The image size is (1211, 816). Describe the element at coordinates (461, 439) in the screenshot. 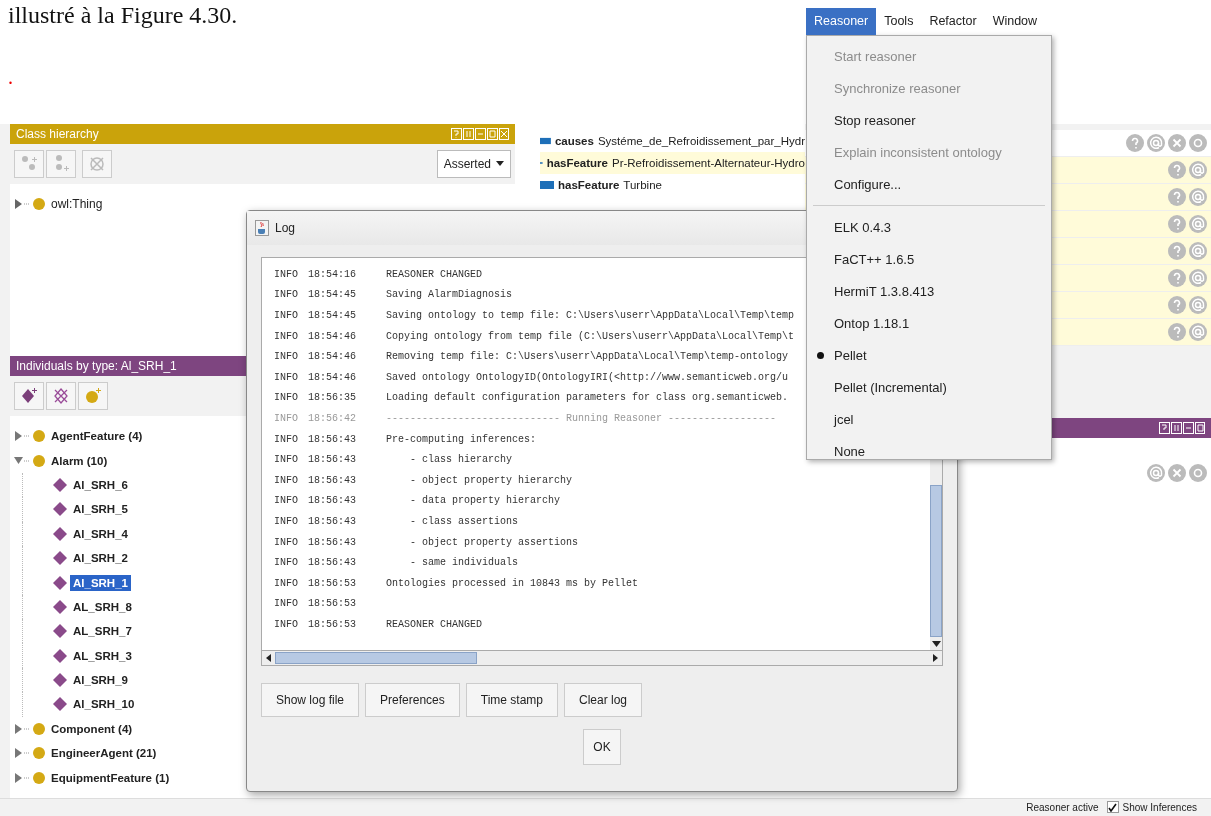

I see `log-message: Pre-computing inferences:` at that location.